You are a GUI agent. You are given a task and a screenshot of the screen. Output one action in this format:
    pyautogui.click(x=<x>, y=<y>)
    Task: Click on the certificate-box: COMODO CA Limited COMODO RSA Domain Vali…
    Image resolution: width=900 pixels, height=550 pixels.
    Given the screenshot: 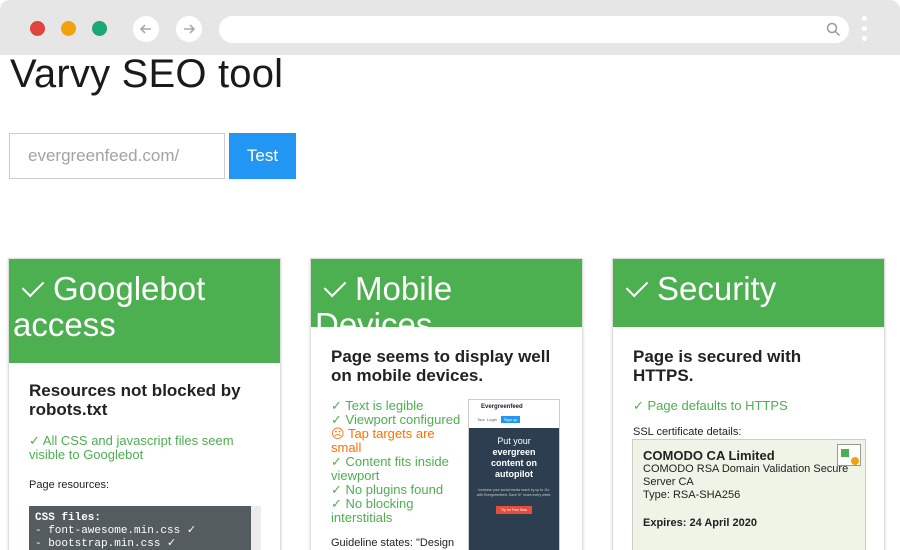 What is the action you would take?
    pyautogui.click(x=749, y=494)
    